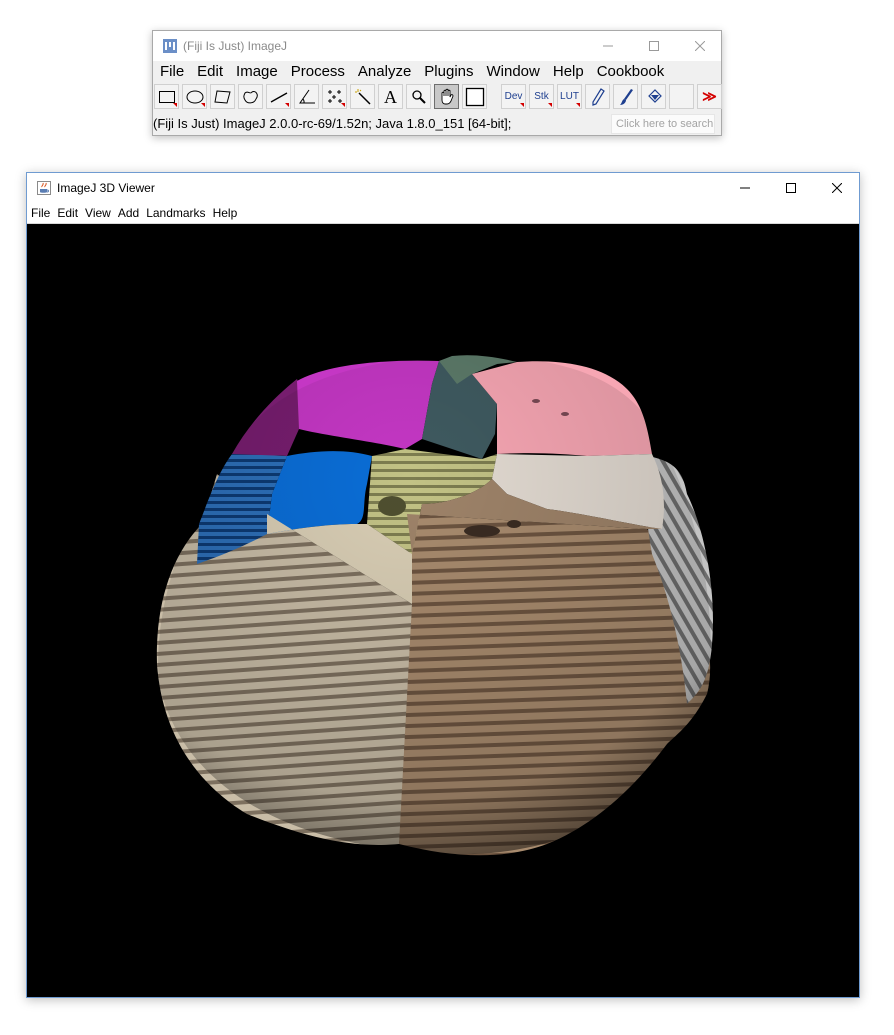 This screenshot has width=894, height=1035. I want to click on brush-icon, so click(626, 96).